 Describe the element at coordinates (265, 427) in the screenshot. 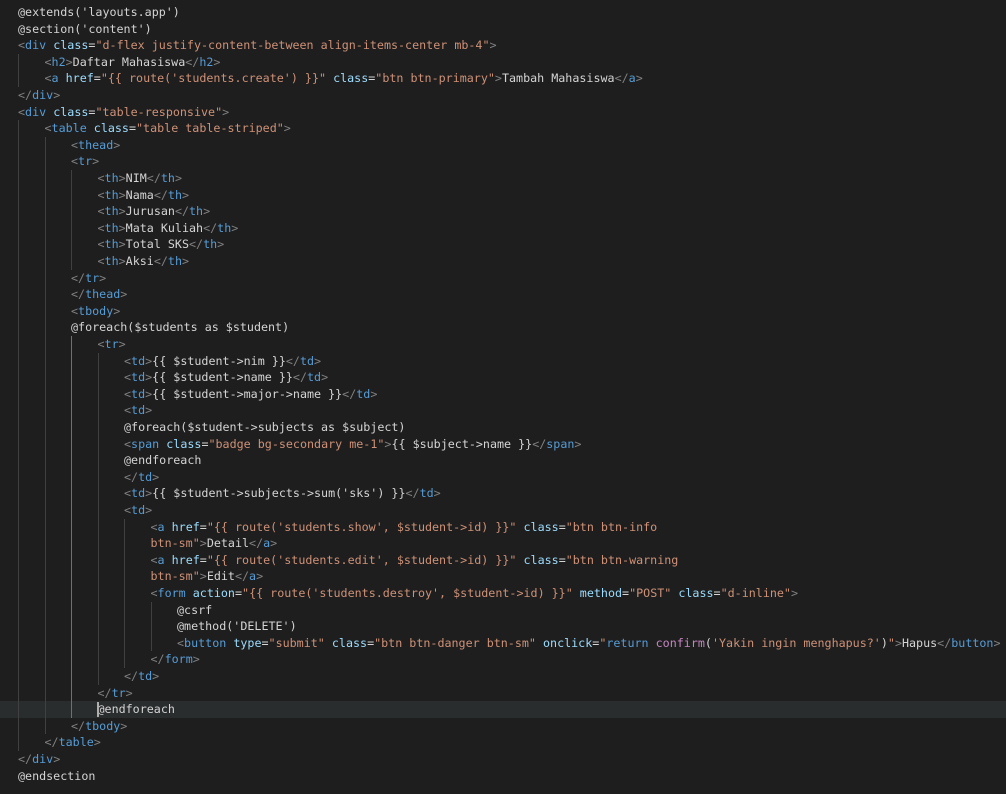

I see `code-token: @foreach($student->subjects as $subject)` at that location.